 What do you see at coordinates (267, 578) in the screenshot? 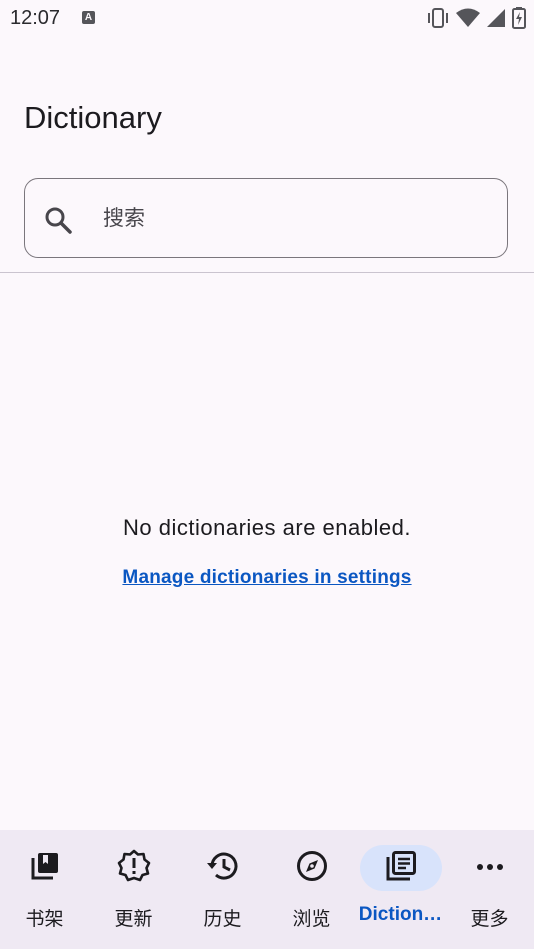
I see `manage-dictionaries-link: Manage dictionaries in settings` at bounding box center [267, 578].